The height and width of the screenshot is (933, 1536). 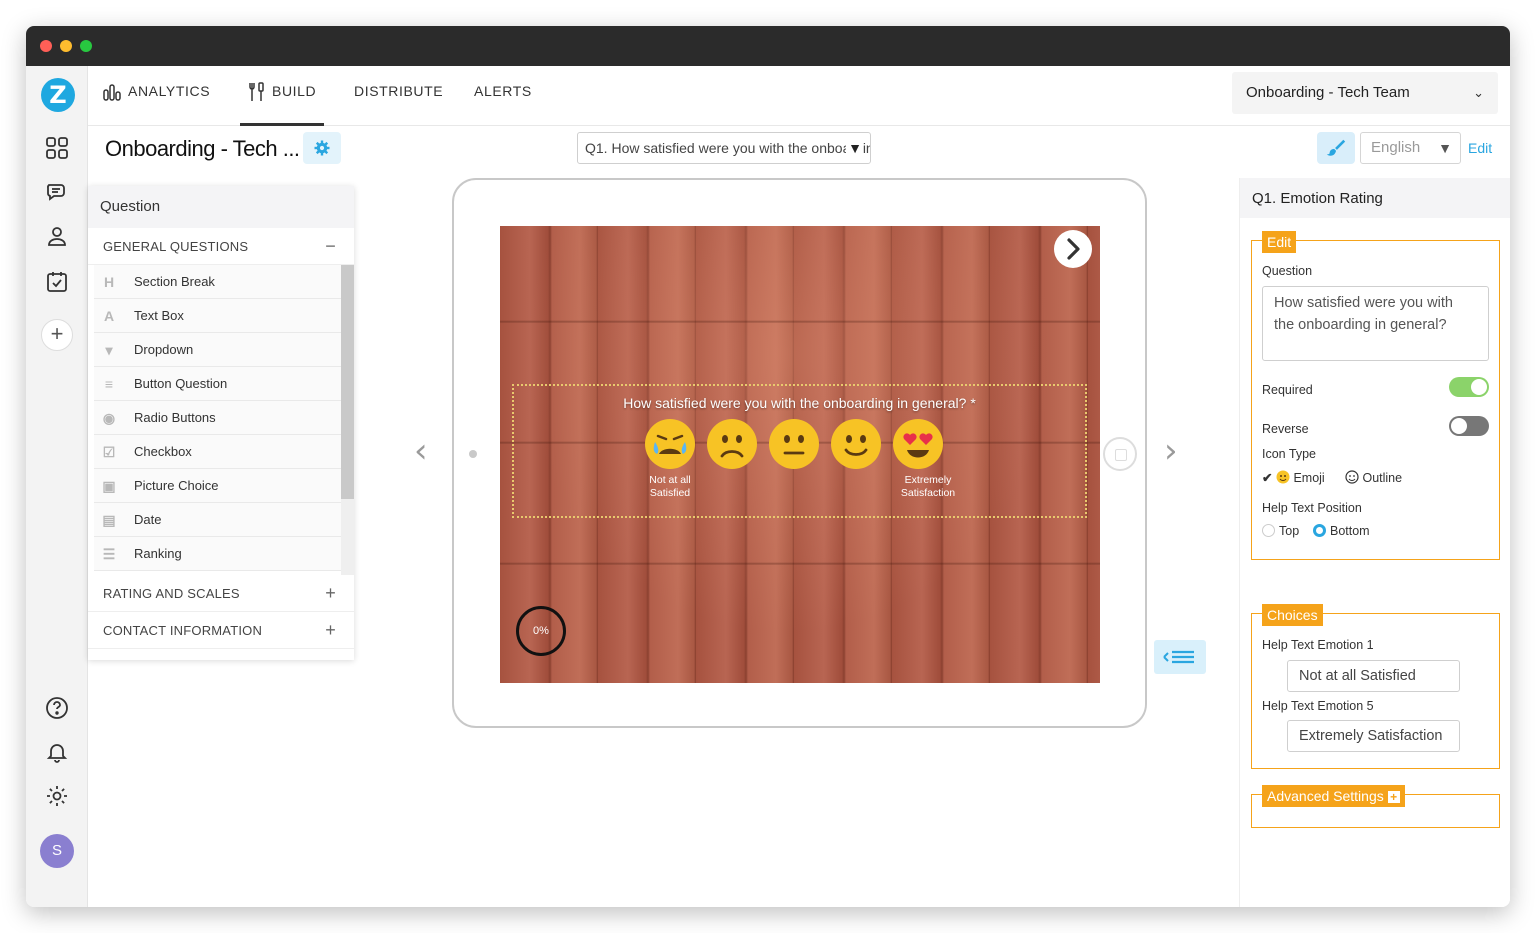 I want to click on edit-legend: Edit, so click(x=1279, y=242).